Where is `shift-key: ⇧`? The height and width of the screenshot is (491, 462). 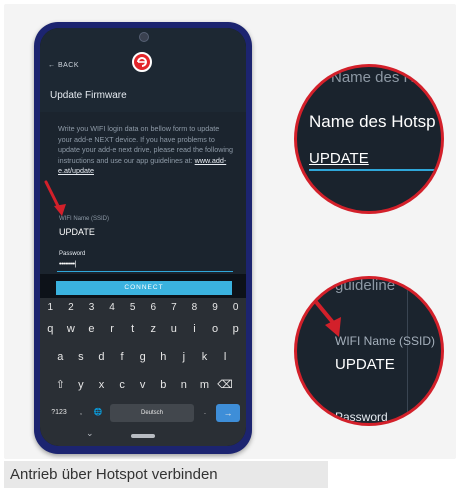
shift-key: ⇧ is located at coordinates (60, 385).